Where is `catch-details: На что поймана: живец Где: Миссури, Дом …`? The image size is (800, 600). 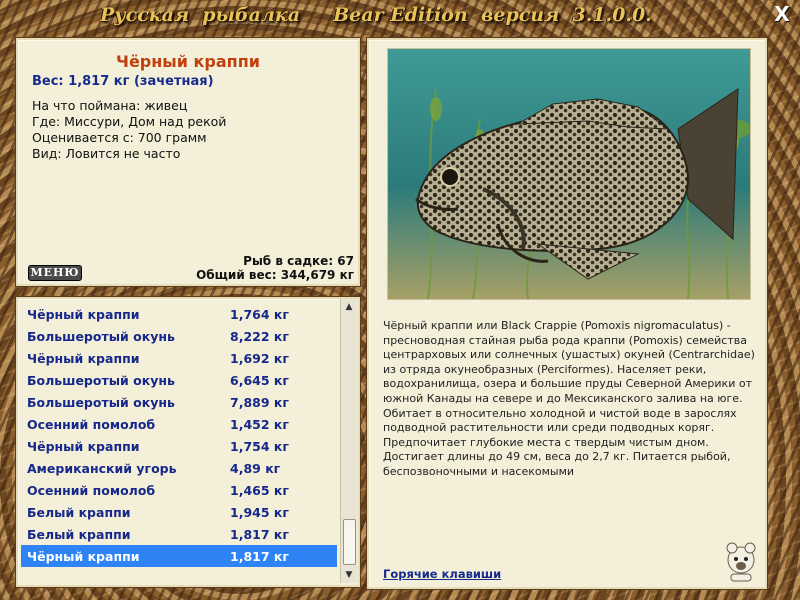 catch-details: На что поймана: живец Где: Миссури, Дом … is located at coordinates (129, 130).